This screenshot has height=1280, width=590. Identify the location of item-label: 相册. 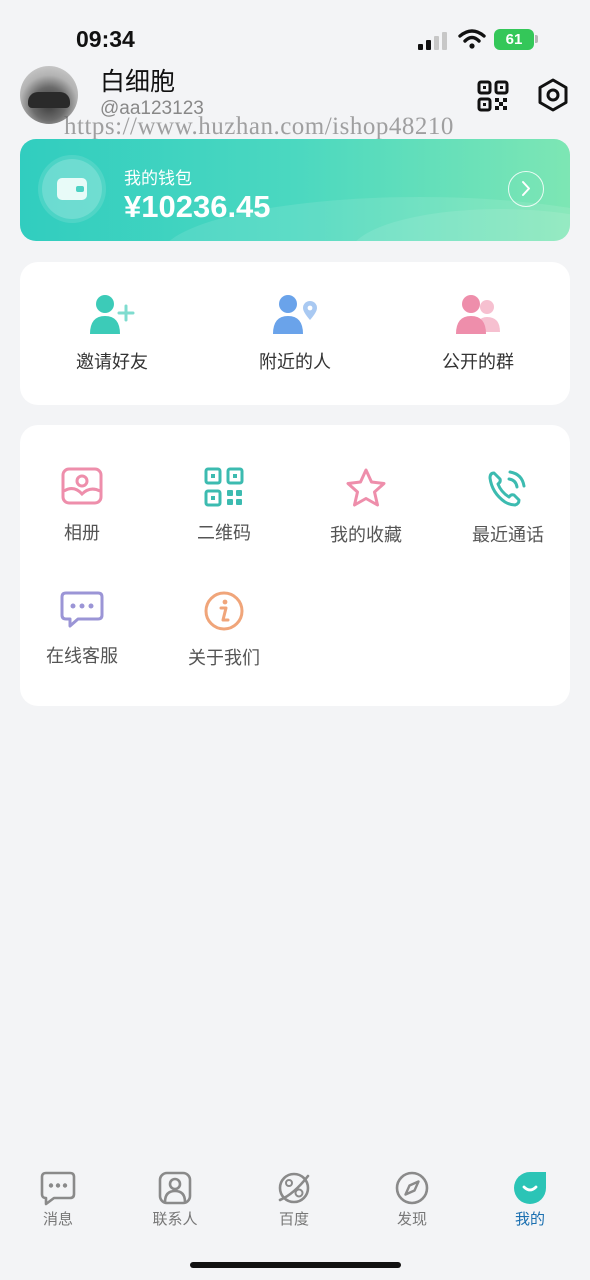
(82, 533).